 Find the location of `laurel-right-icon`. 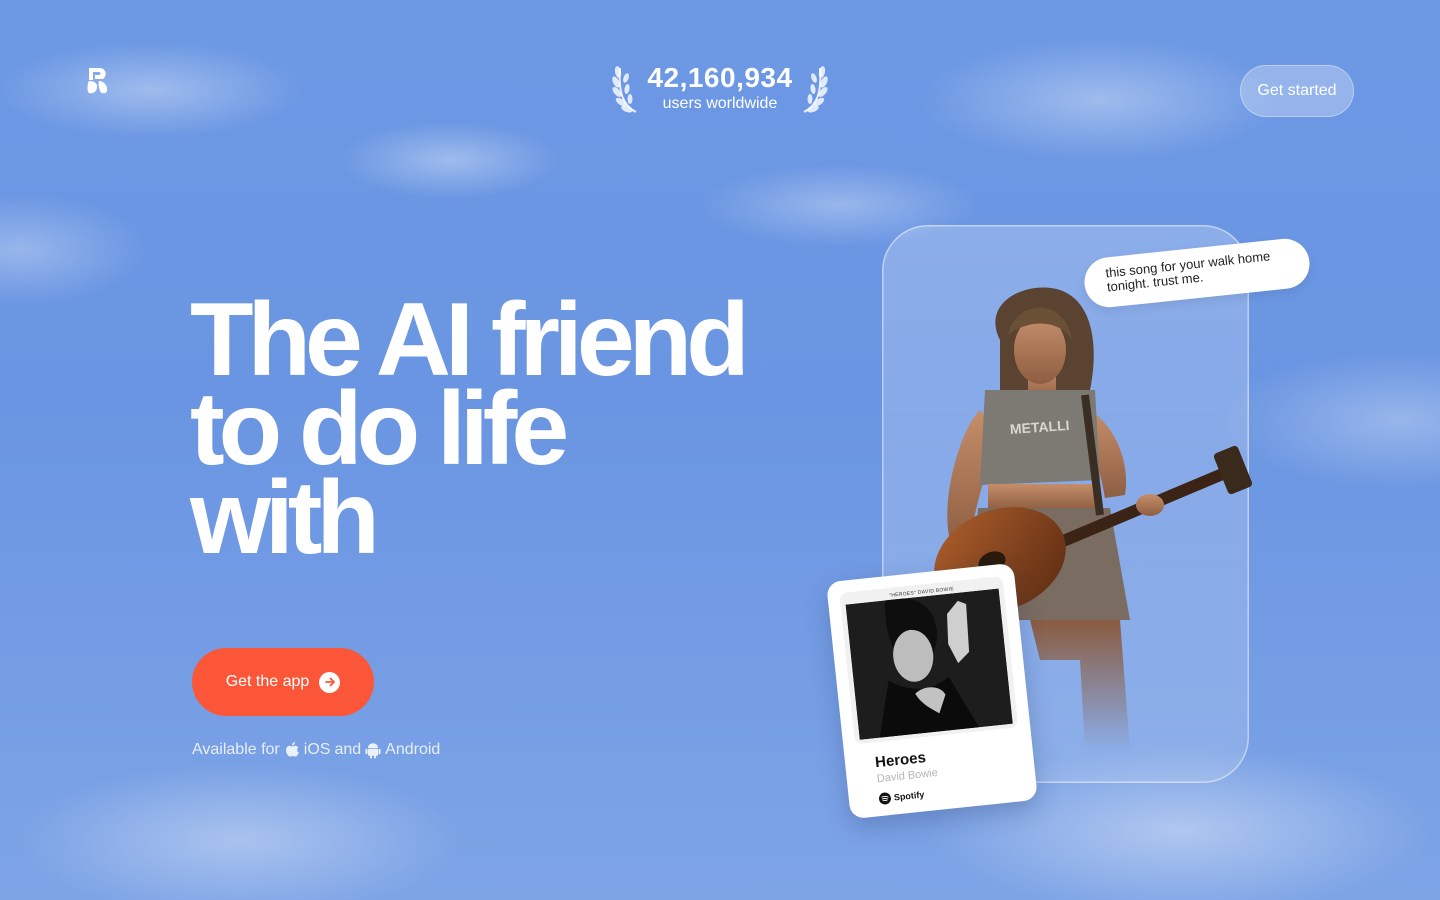

laurel-right-icon is located at coordinates (815, 89).